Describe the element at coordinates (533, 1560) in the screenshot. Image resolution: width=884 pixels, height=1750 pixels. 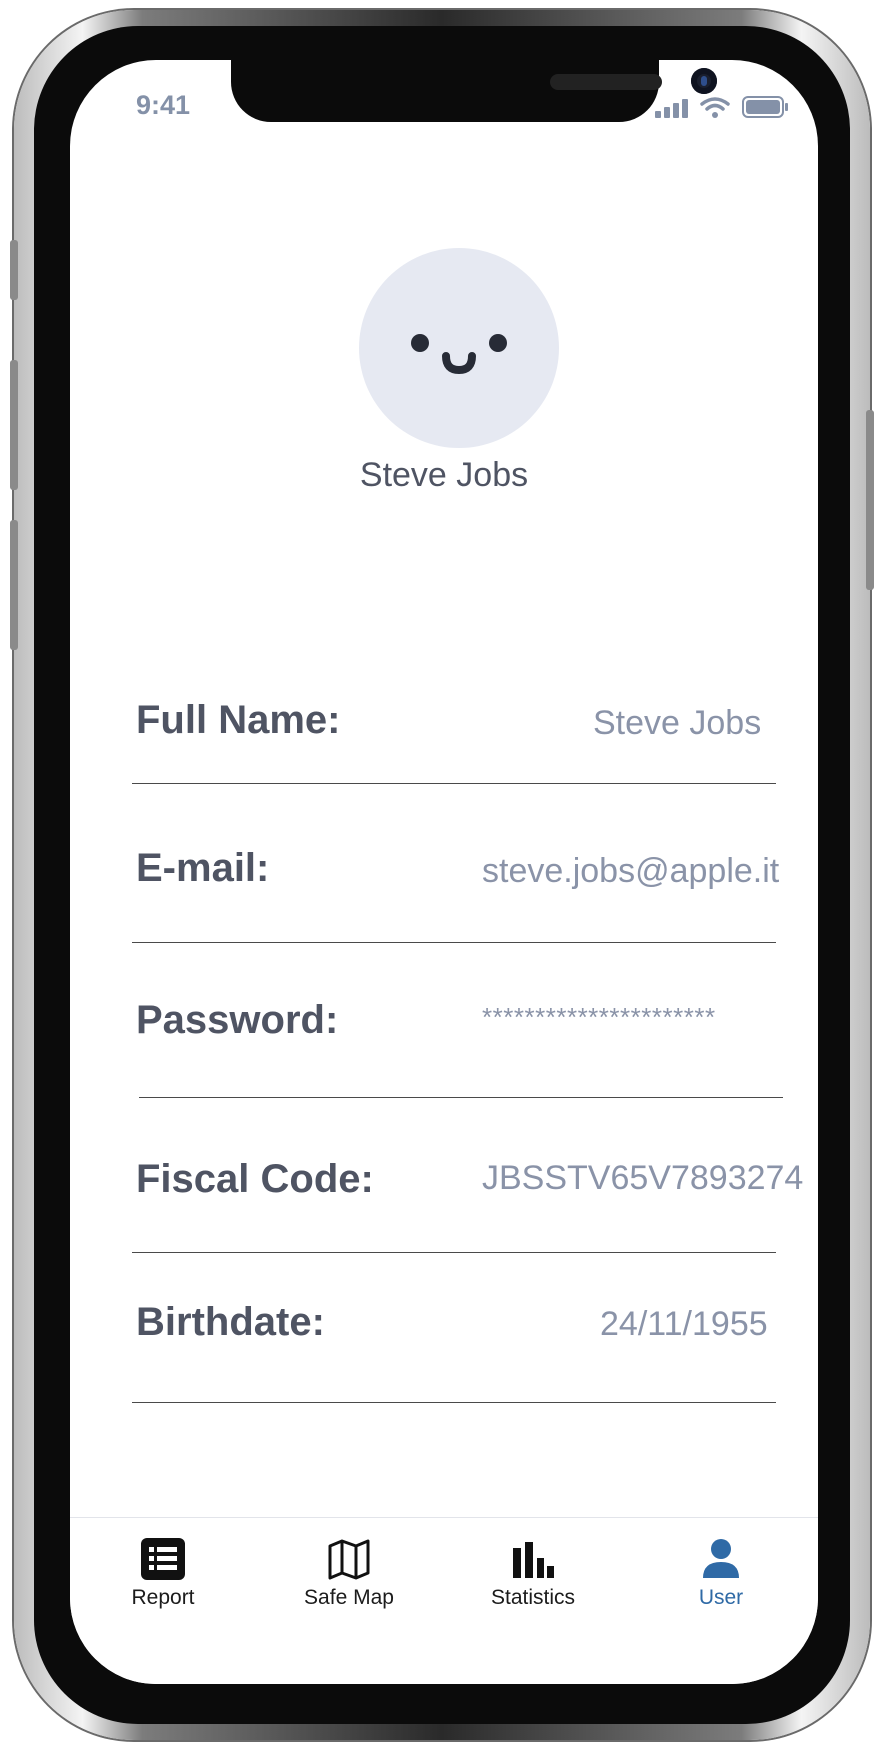
I see `bar-chart-icon` at that location.